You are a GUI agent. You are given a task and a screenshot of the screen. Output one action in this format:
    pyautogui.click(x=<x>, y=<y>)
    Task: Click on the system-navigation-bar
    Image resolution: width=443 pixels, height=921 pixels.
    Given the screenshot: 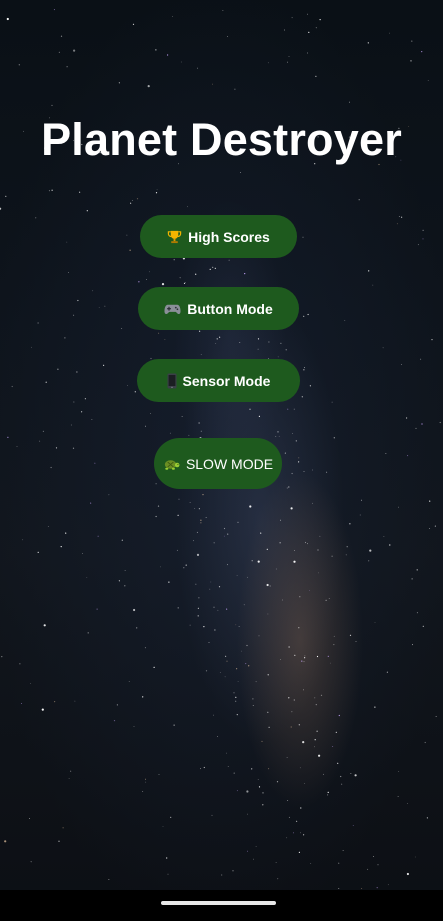 What is the action you would take?
    pyautogui.click(x=221, y=905)
    